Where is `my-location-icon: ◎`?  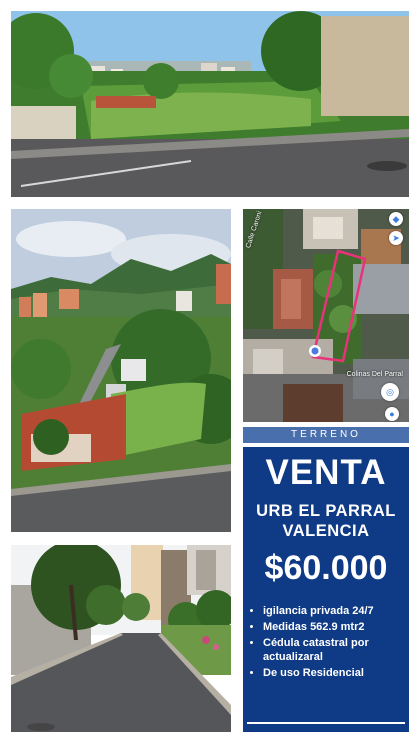
my-location-icon: ◎ is located at coordinates (390, 392).